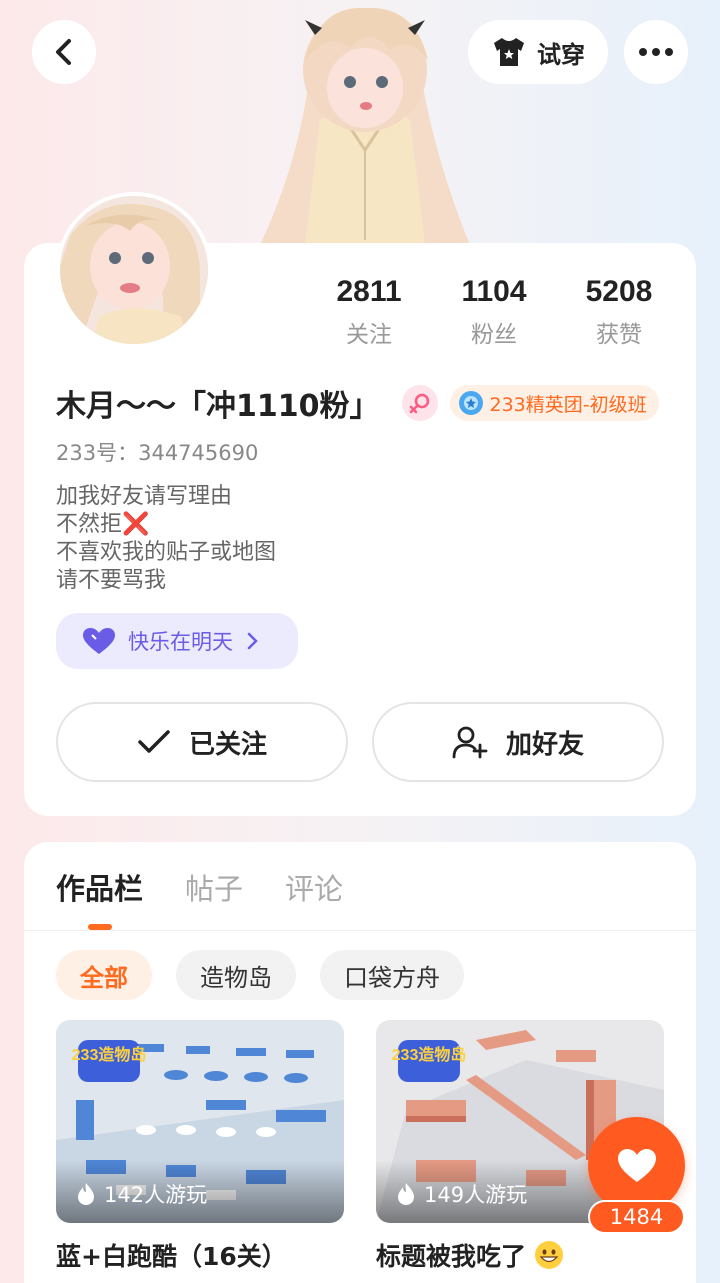  Describe the element at coordinates (166, 552) in the screenshot. I see `bio-line: 不喜欢我的贴子或地图` at that location.